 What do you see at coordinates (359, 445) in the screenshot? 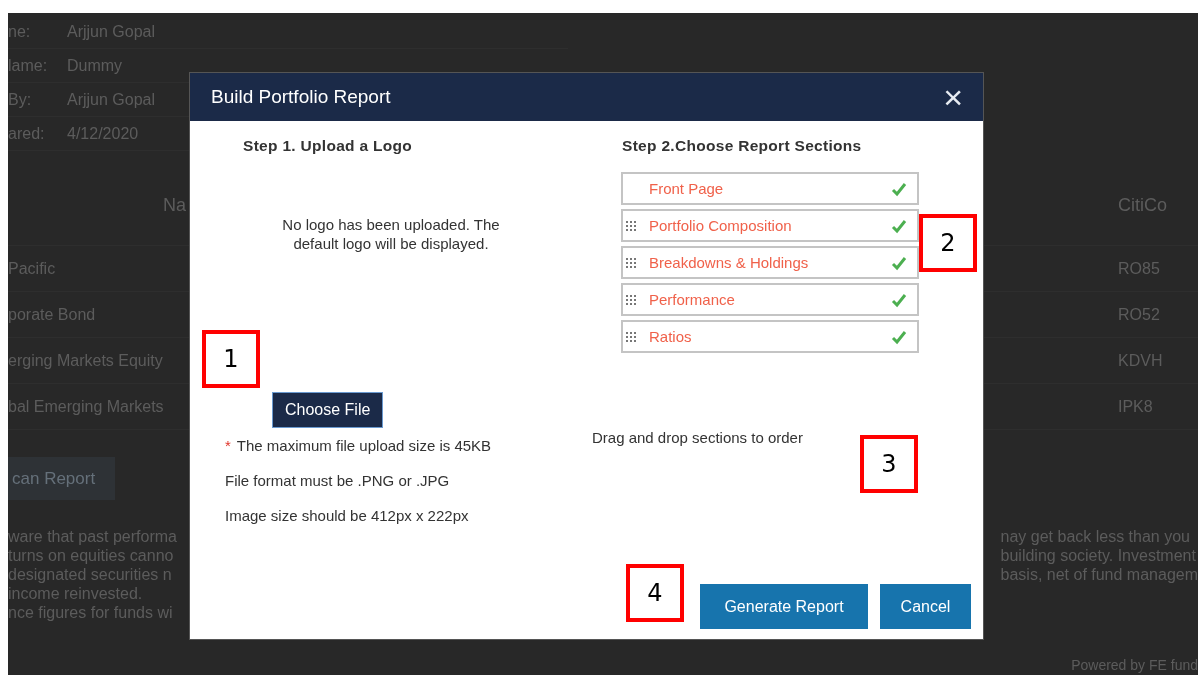
I see `upload-note: * The maximum file upload size is 45KB` at bounding box center [359, 445].